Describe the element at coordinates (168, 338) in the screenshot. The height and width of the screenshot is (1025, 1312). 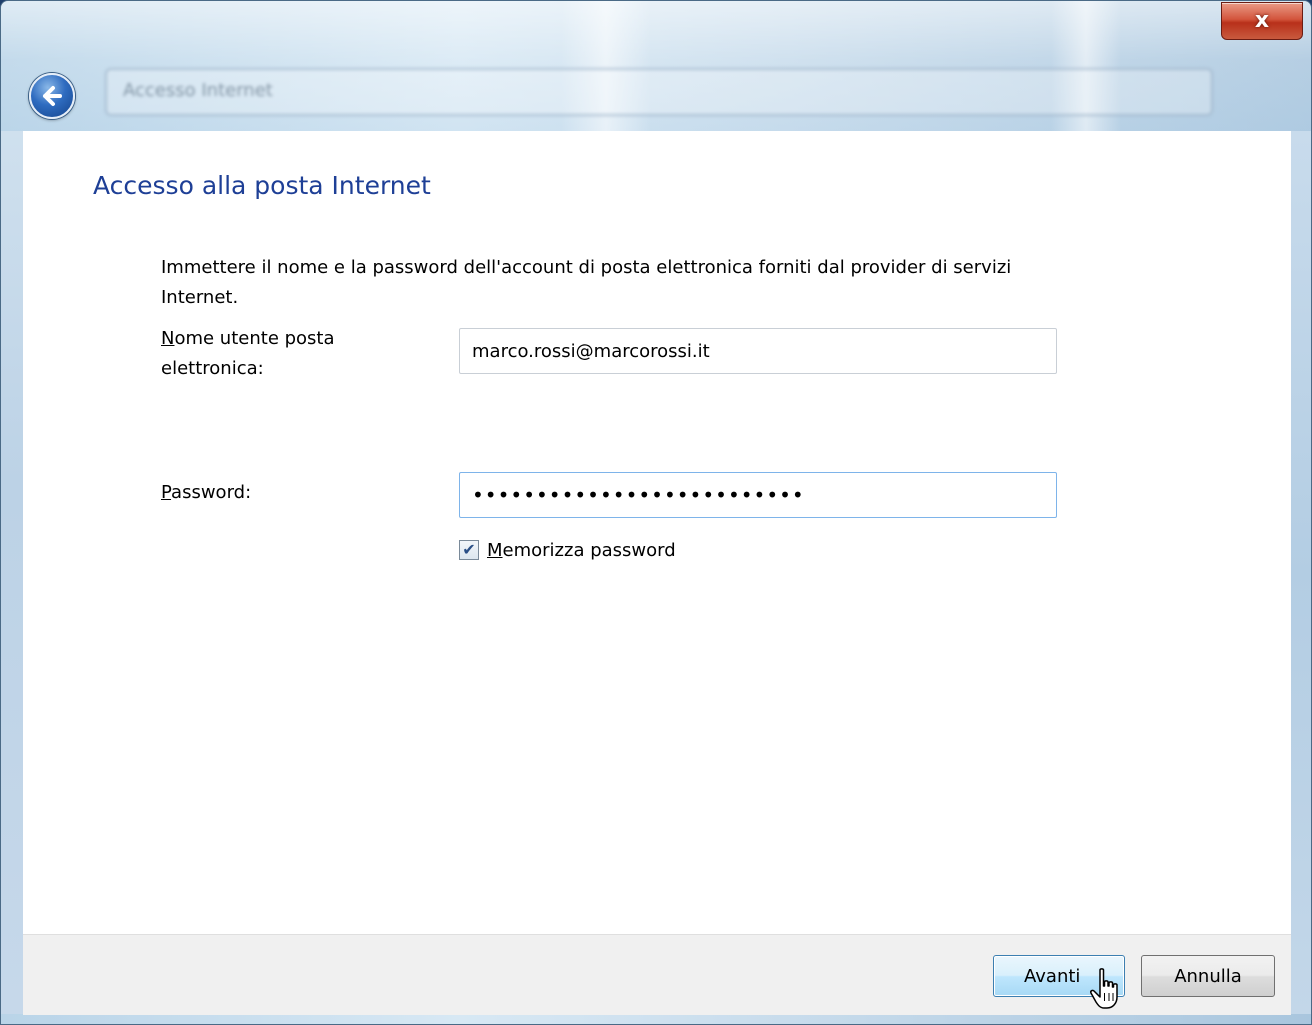
I see `username-label-mnemonic: N` at that location.